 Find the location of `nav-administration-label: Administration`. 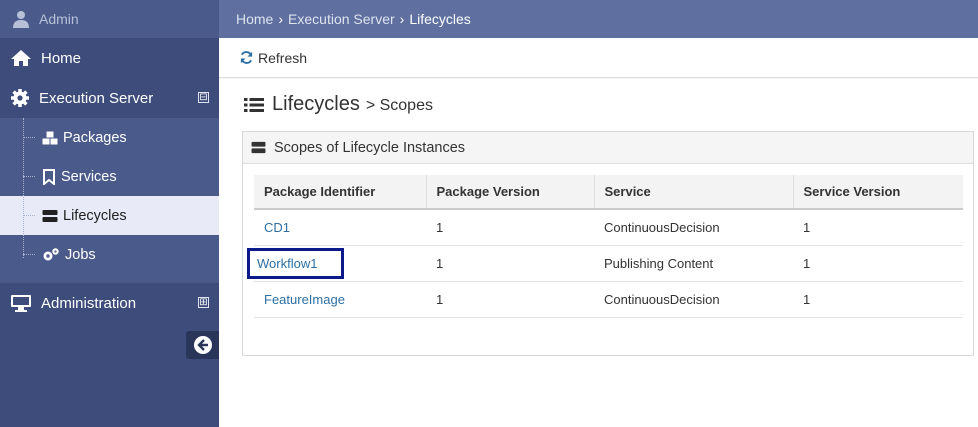

nav-administration-label: Administration is located at coordinates (89, 303).